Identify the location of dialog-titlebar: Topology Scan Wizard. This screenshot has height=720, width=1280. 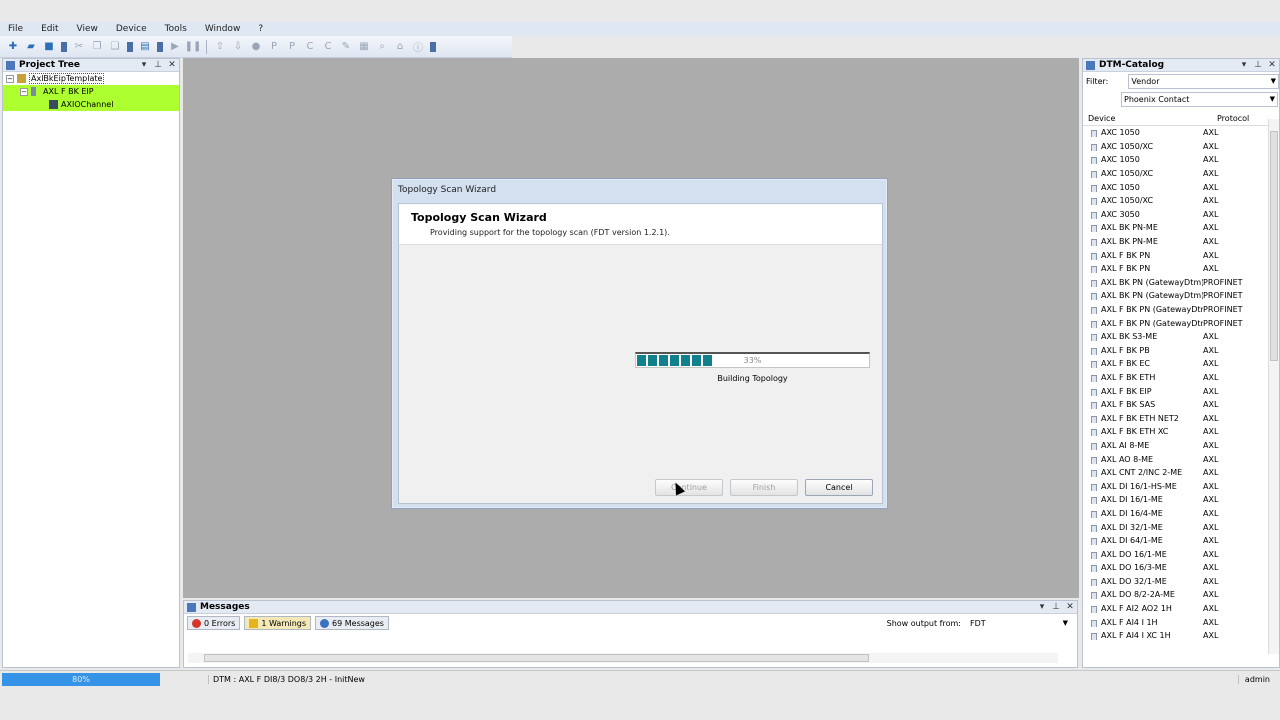
(639, 190).